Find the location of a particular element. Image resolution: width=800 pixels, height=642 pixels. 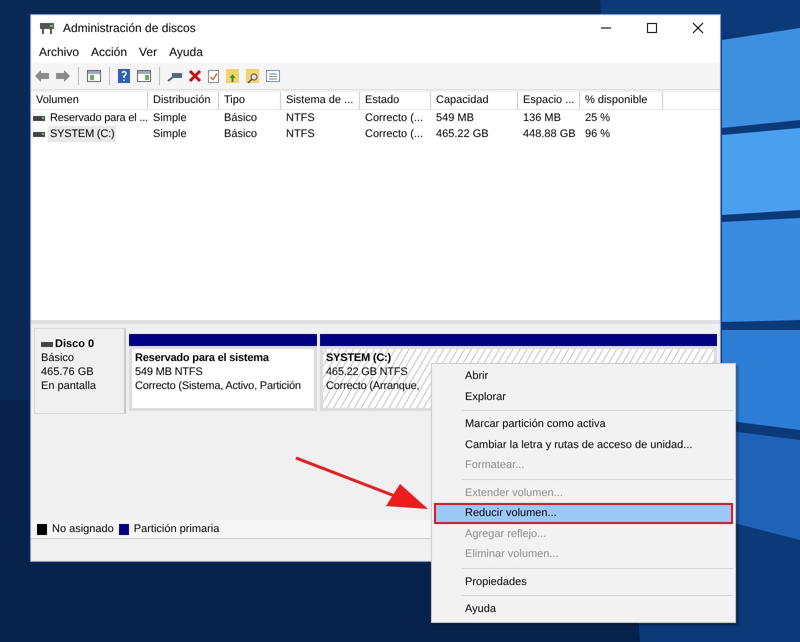

partition-block: Reservado para el sistema 549 MB NTFS Correcto (Sistema, Activo, Partición is located at coordinates (223, 378).